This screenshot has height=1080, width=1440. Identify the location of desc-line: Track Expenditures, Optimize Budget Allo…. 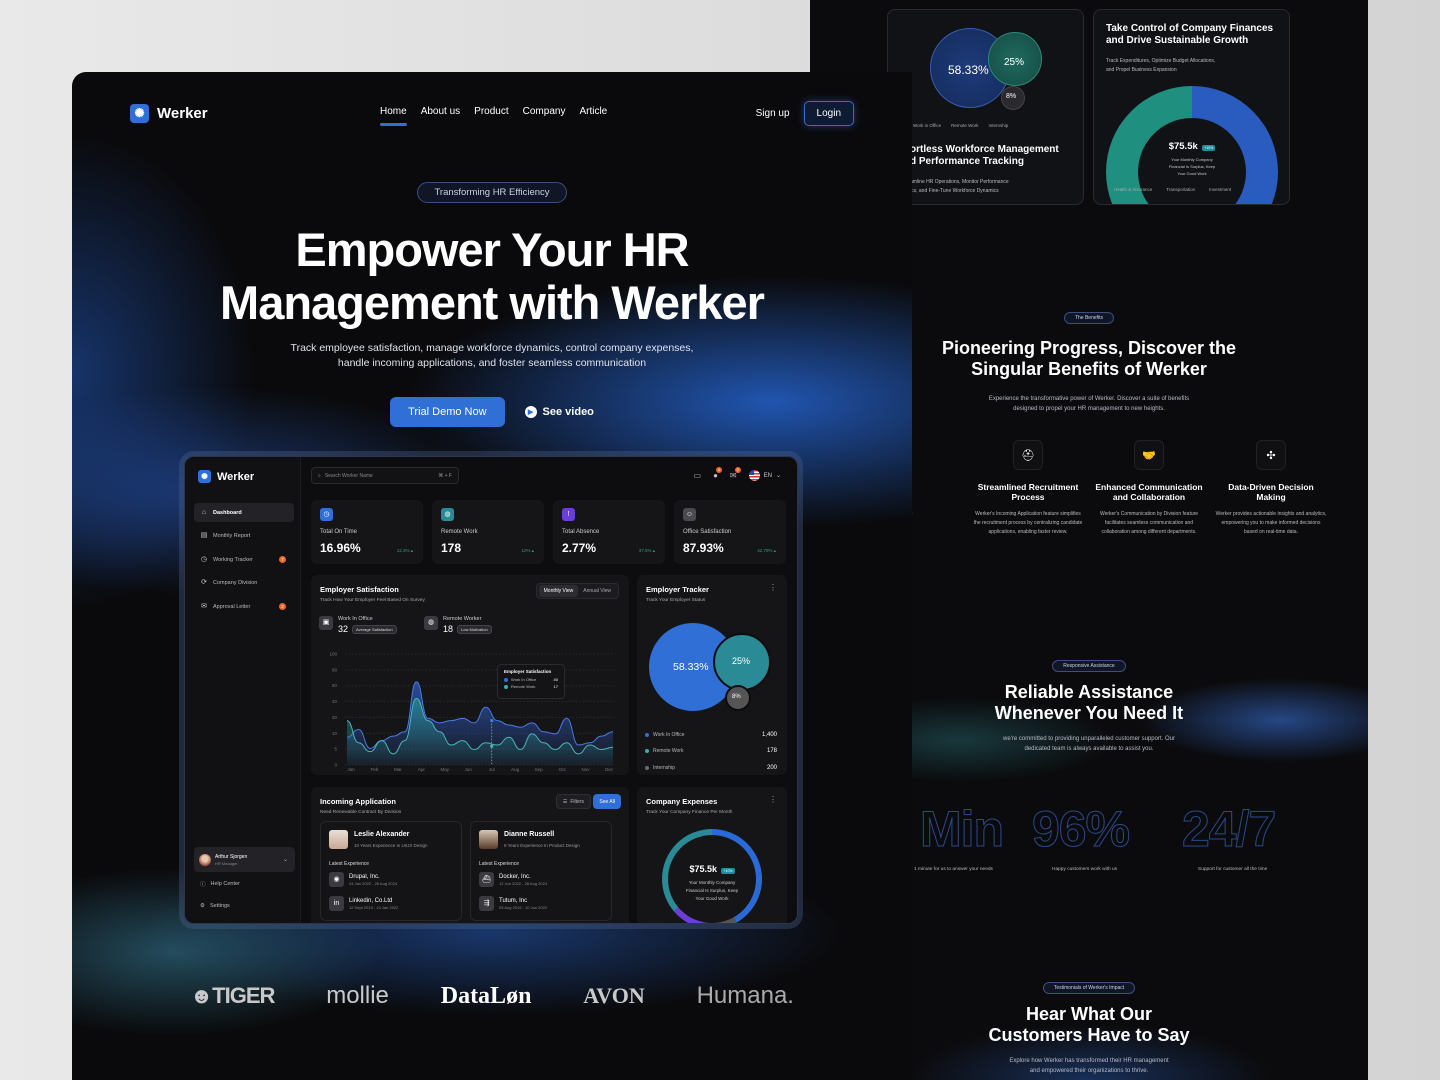
(1161, 61).